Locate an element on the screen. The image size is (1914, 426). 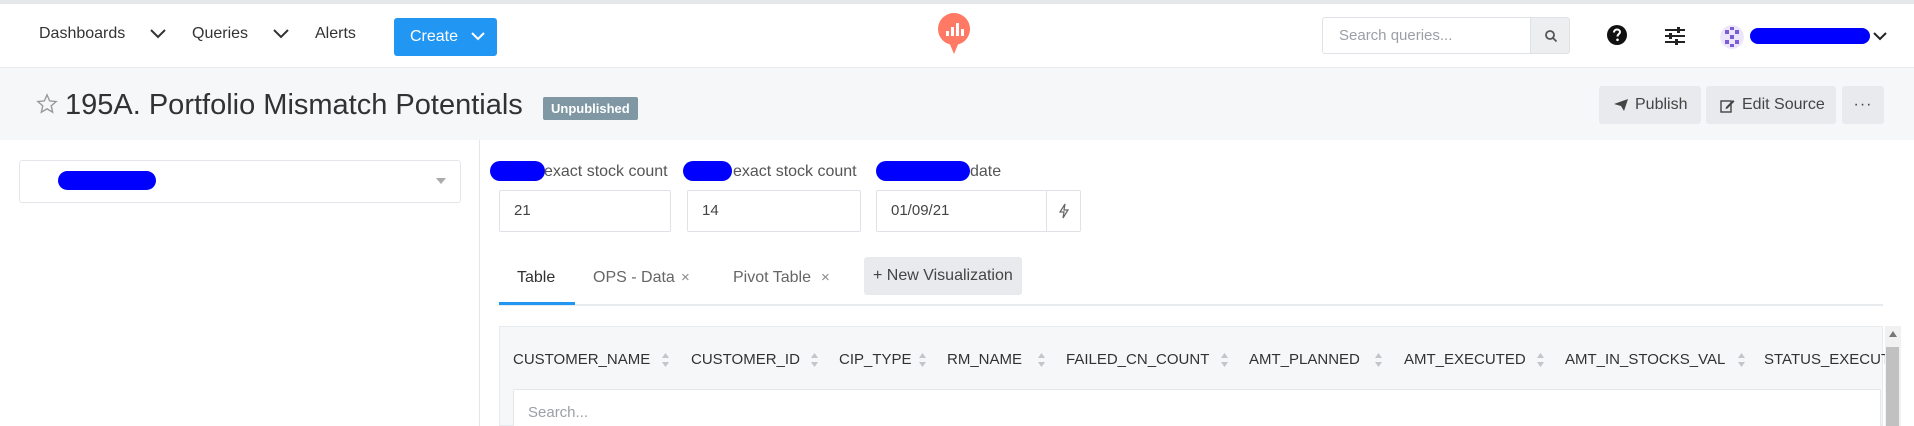
param-input: 14 is located at coordinates (774, 211).